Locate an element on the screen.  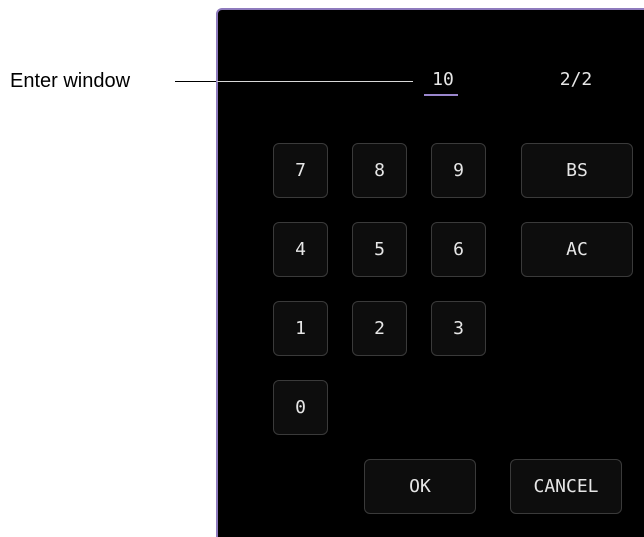
key-4: 4 is located at coordinates (300, 249).